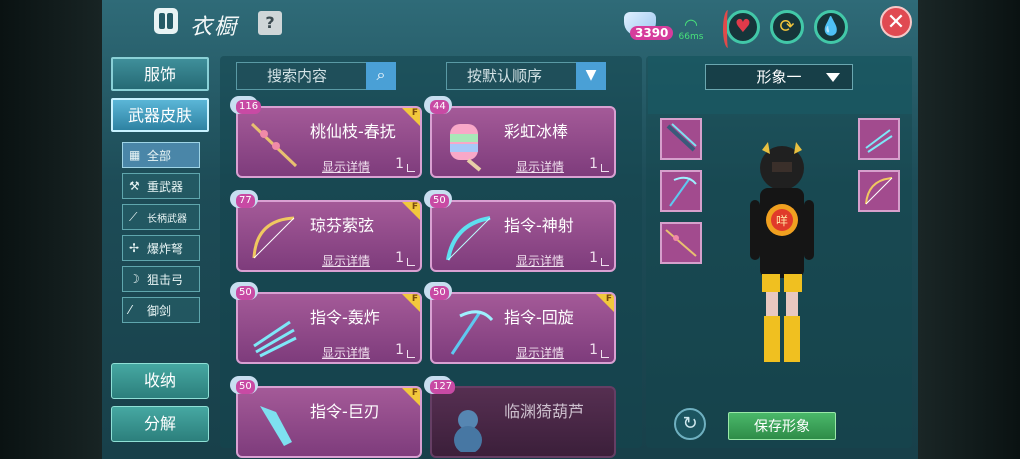 This screenshot has width=1020, height=459. Describe the element at coordinates (329, 142) in the screenshot. I see `item-card: 桃仙枝-春抚 显示详情 1 F` at that location.